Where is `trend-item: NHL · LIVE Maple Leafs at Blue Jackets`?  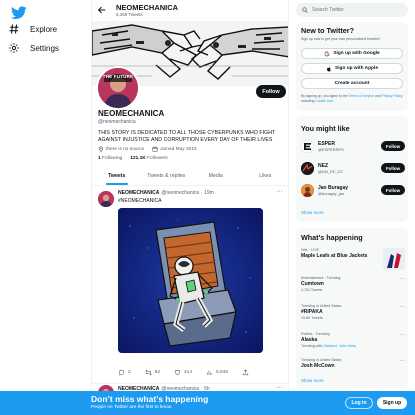
trend-item: NHL · LIVE Maple Leafs at Blue Jackets is located at coordinates (353, 259).